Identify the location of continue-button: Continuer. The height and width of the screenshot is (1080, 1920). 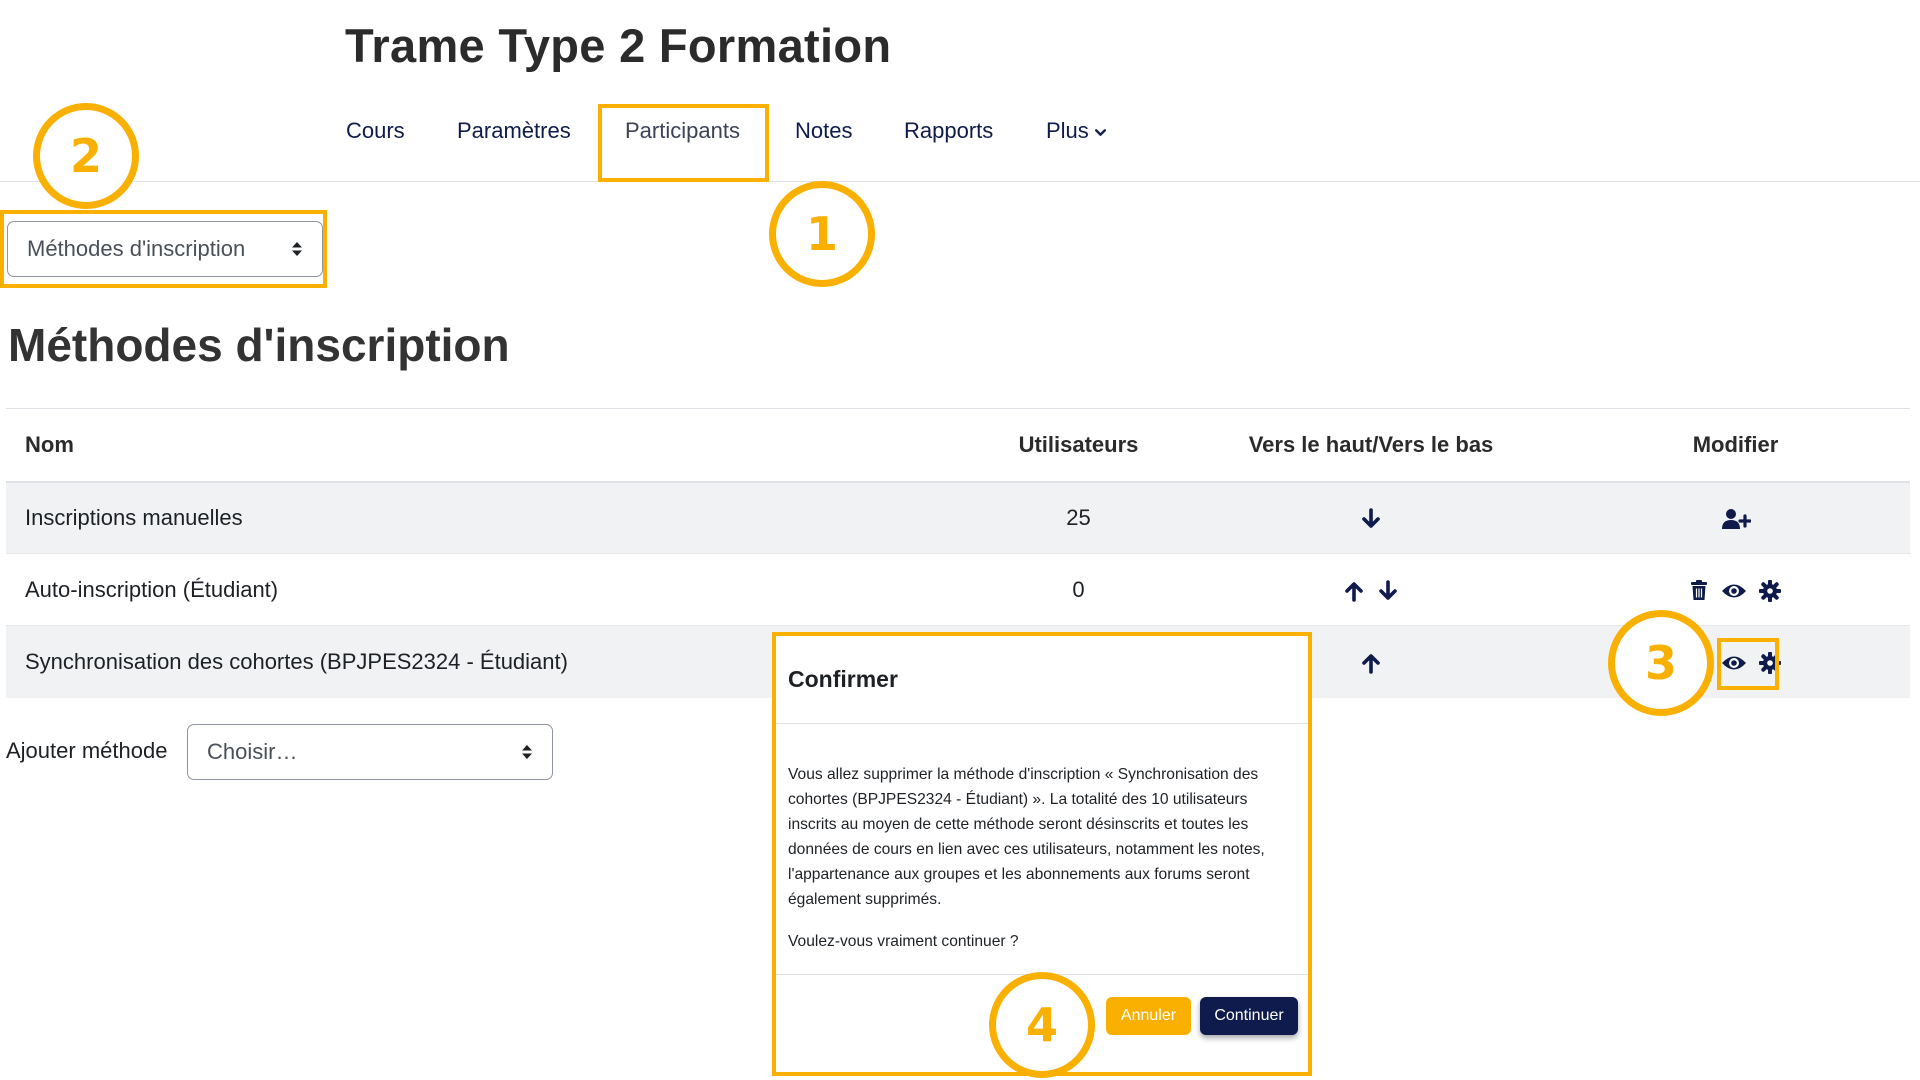
(1249, 1016).